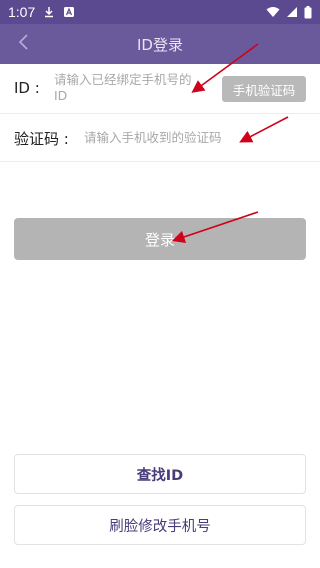 Image resolution: width=320 pixels, height=568 pixels. What do you see at coordinates (273, 12) in the screenshot?
I see `wifi-icon` at bounding box center [273, 12].